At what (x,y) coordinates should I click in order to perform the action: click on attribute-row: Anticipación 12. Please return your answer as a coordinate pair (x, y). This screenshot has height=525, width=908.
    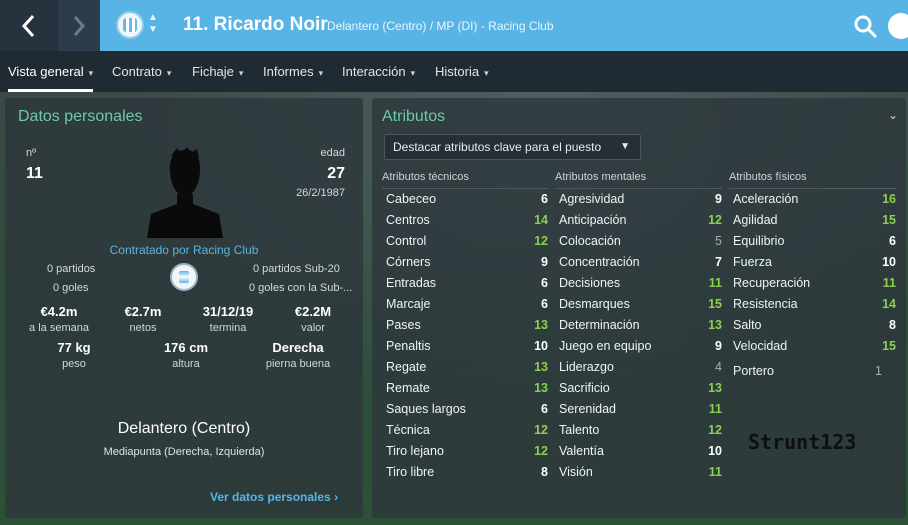
    Looking at the image, I should click on (638, 220).